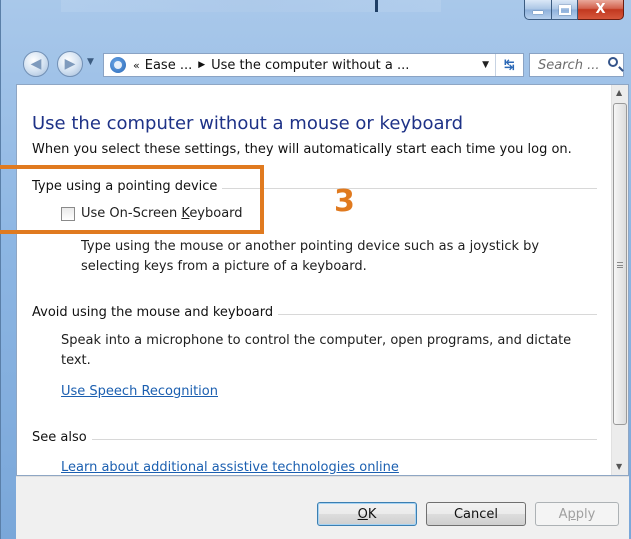 Image resolution: width=631 pixels, height=539 pixels. Describe the element at coordinates (619, 466) in the screenshot. I see `scroll-down-icon: ▼` at that location.